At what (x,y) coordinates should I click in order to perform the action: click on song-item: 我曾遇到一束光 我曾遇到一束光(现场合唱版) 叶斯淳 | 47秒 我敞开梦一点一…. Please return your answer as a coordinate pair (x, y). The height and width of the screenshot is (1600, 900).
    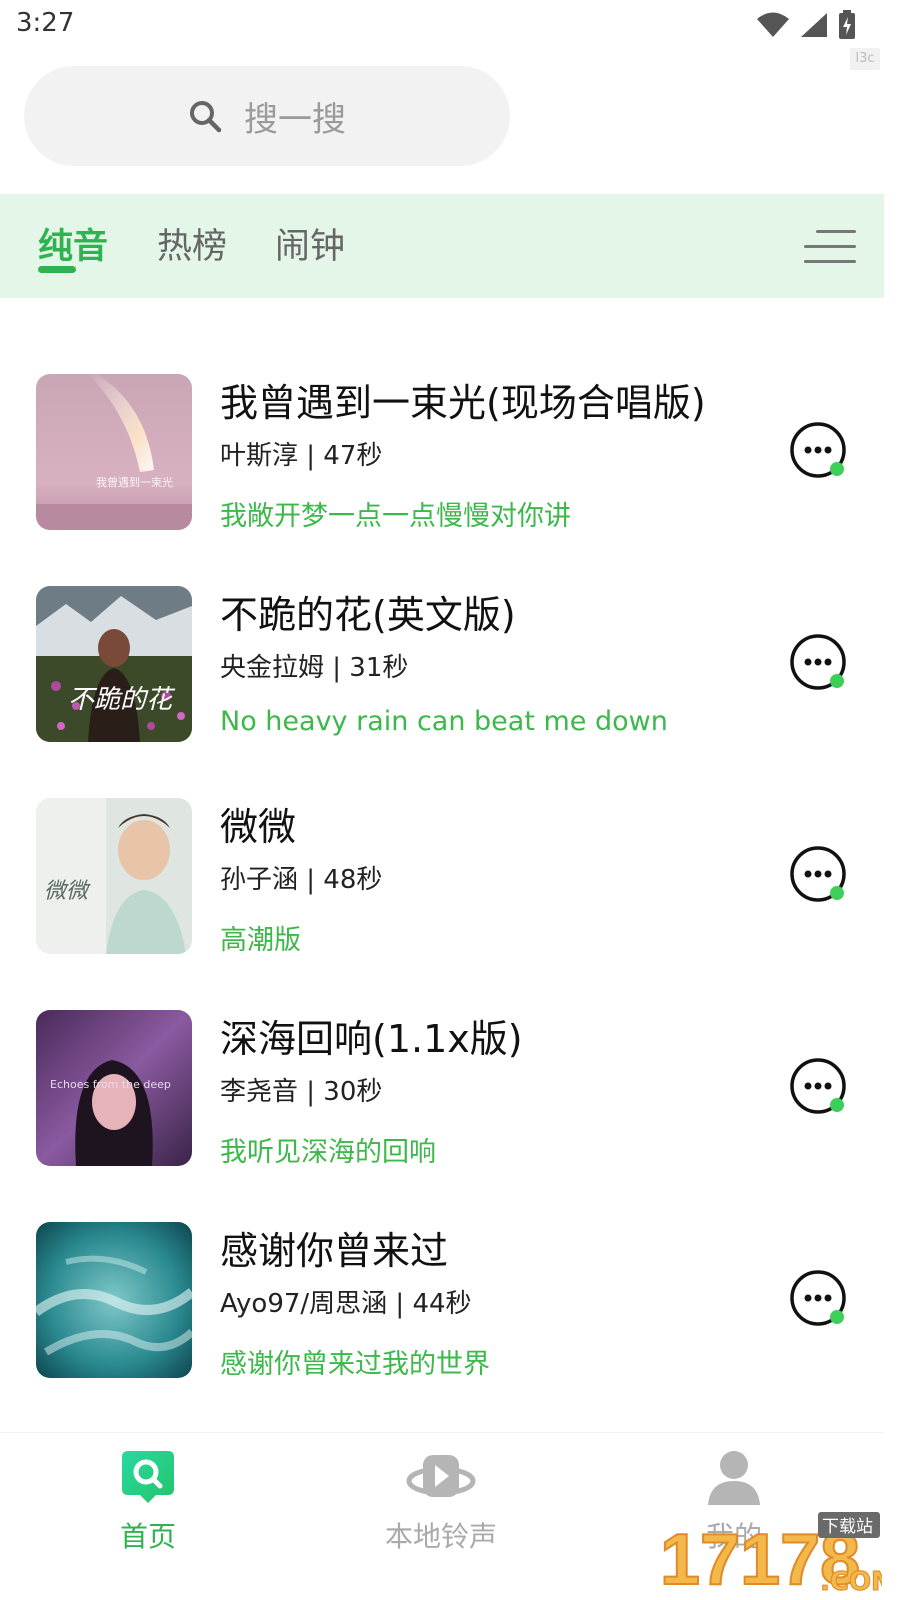
    Looking at the image, I should click on (442, 450).